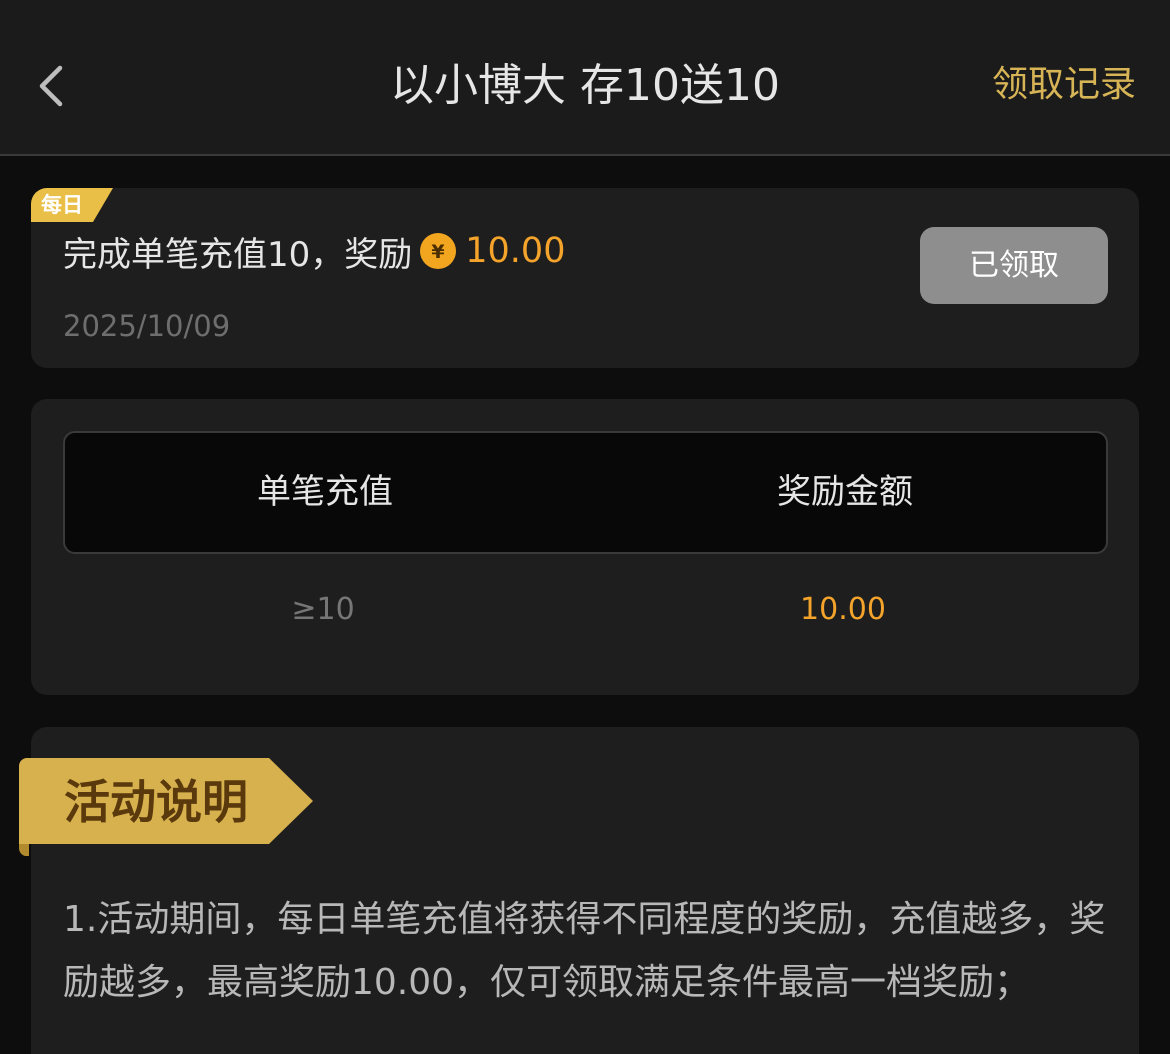 This screenshot has height=1054, width=1170. What do you see at coordinates (515, 251) in the screenshot?
I see `task-reward-amount: 10.00` at bounding box center [515, 251].